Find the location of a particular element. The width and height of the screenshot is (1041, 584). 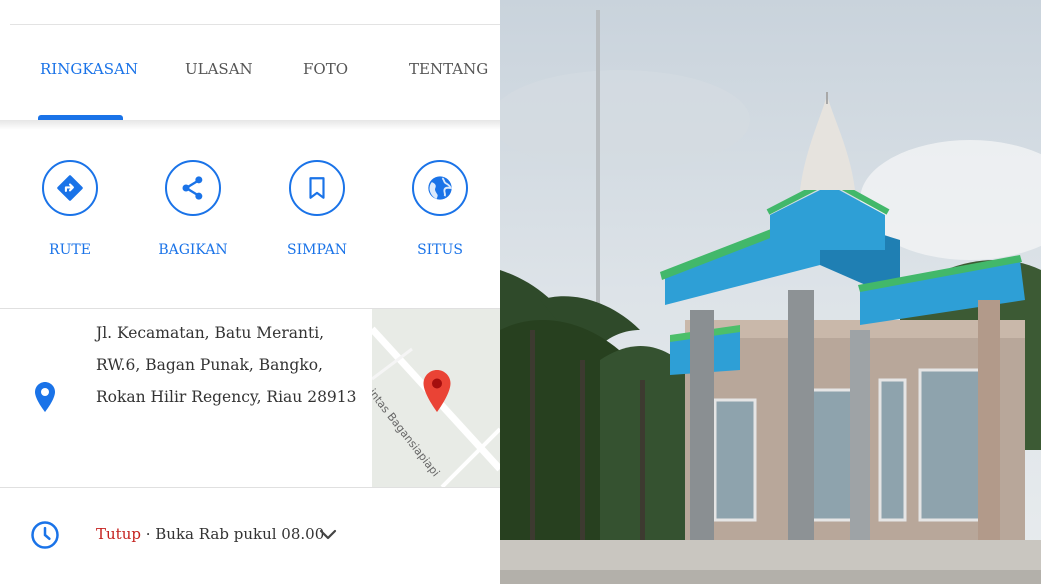

chevron-down-icon is located at coordinates (328, 535).